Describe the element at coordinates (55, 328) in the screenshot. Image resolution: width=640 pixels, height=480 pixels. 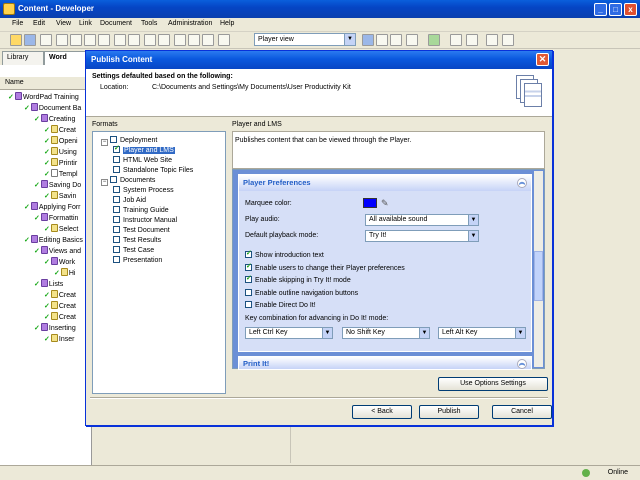
I see `tree-item: ✓ Inserting` at that location.